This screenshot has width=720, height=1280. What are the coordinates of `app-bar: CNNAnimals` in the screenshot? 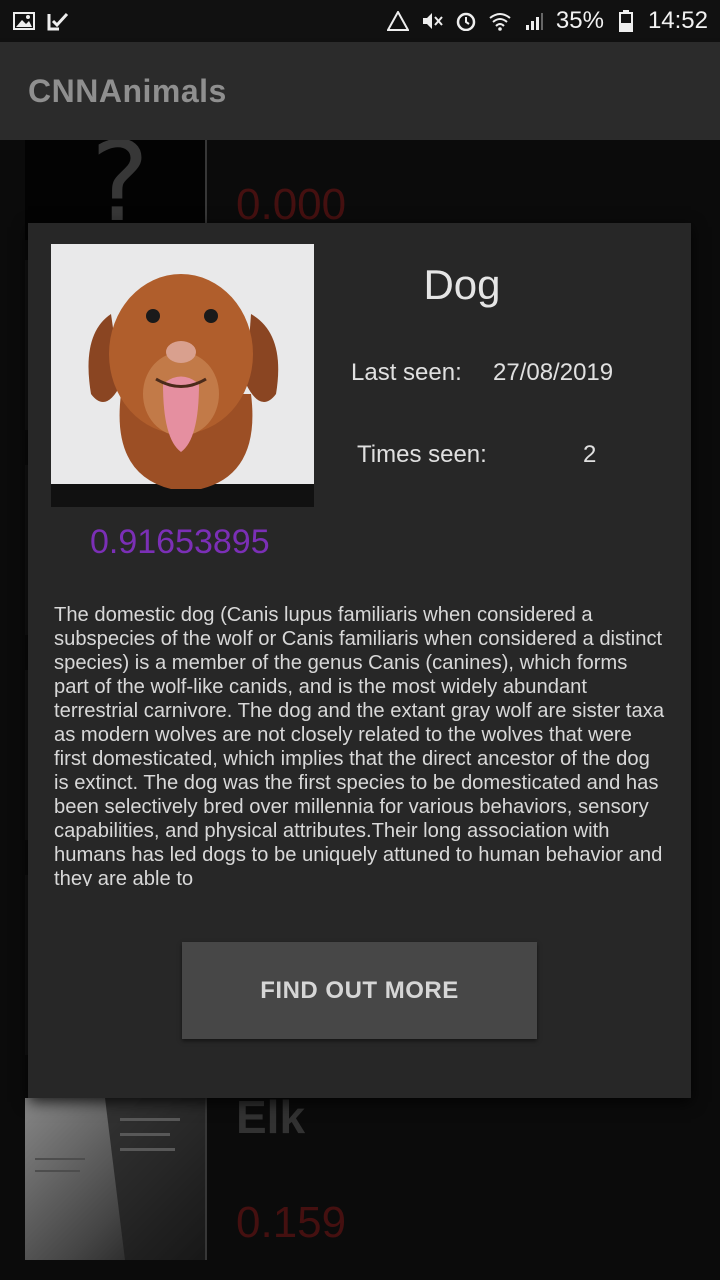 It's located at (360, 91).